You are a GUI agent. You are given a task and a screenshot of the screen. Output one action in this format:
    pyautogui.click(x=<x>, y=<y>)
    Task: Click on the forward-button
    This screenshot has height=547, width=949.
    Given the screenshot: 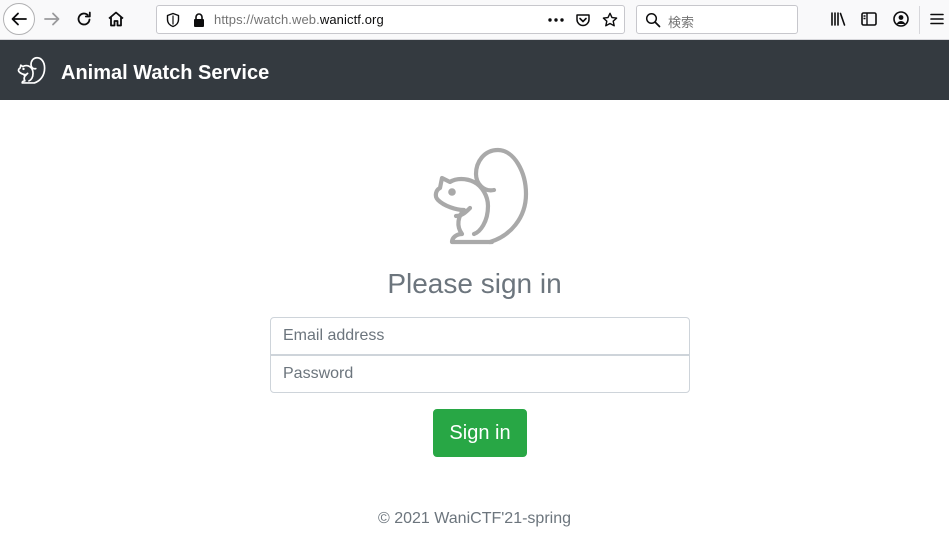 What is the action you would take?
    pyautogui.click(x=52, y=19)
    